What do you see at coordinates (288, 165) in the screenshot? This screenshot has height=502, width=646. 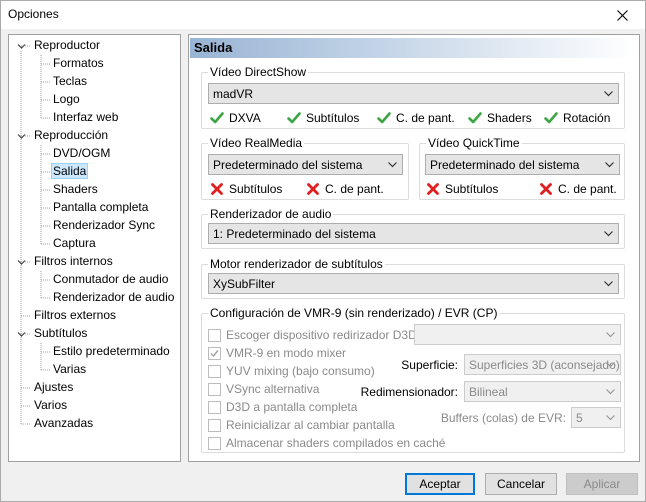 I see `realmedia-value: Predeterminado del sistema` at bounding box center [288, 165].